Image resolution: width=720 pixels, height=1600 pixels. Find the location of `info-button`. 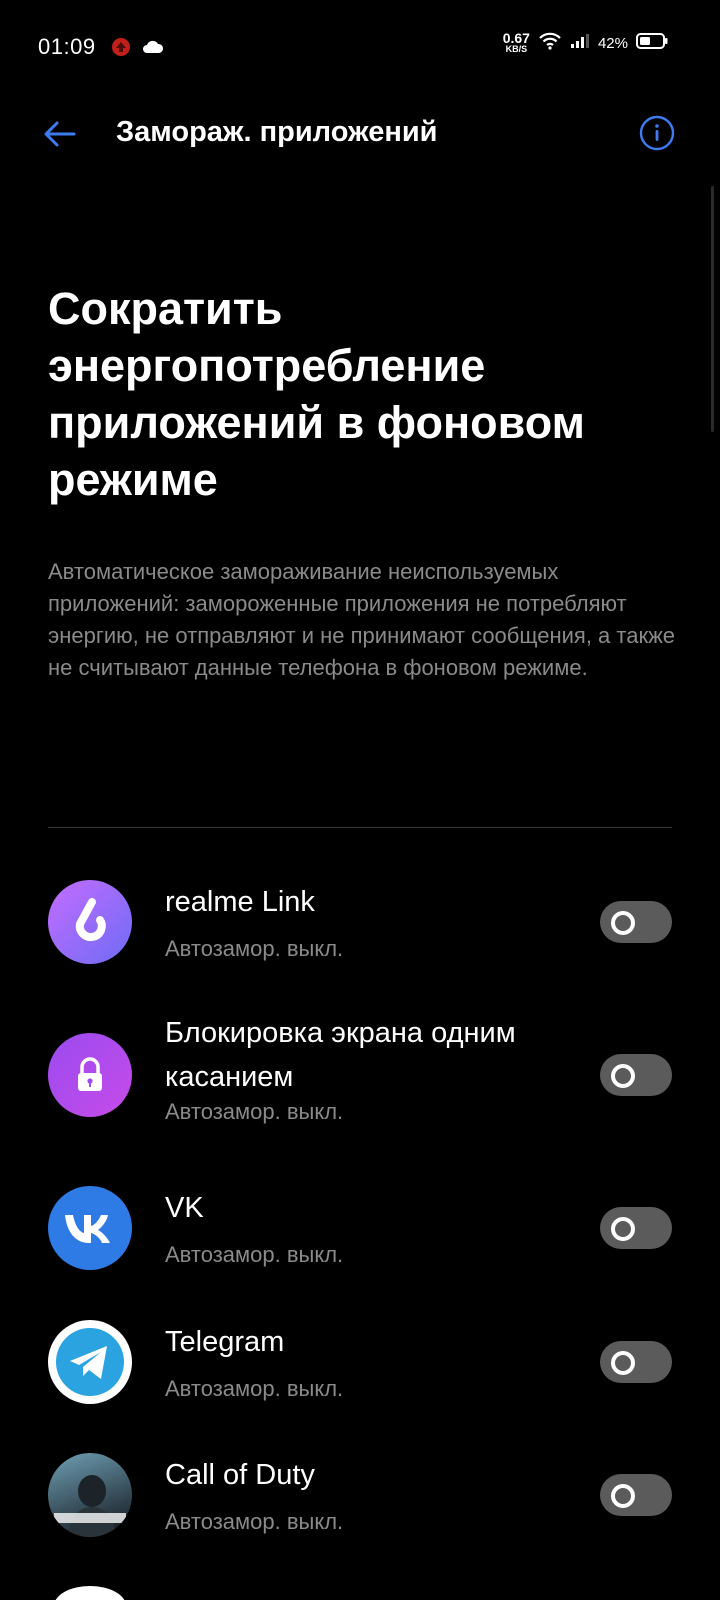

info-button is located at coordinates (657, 133).